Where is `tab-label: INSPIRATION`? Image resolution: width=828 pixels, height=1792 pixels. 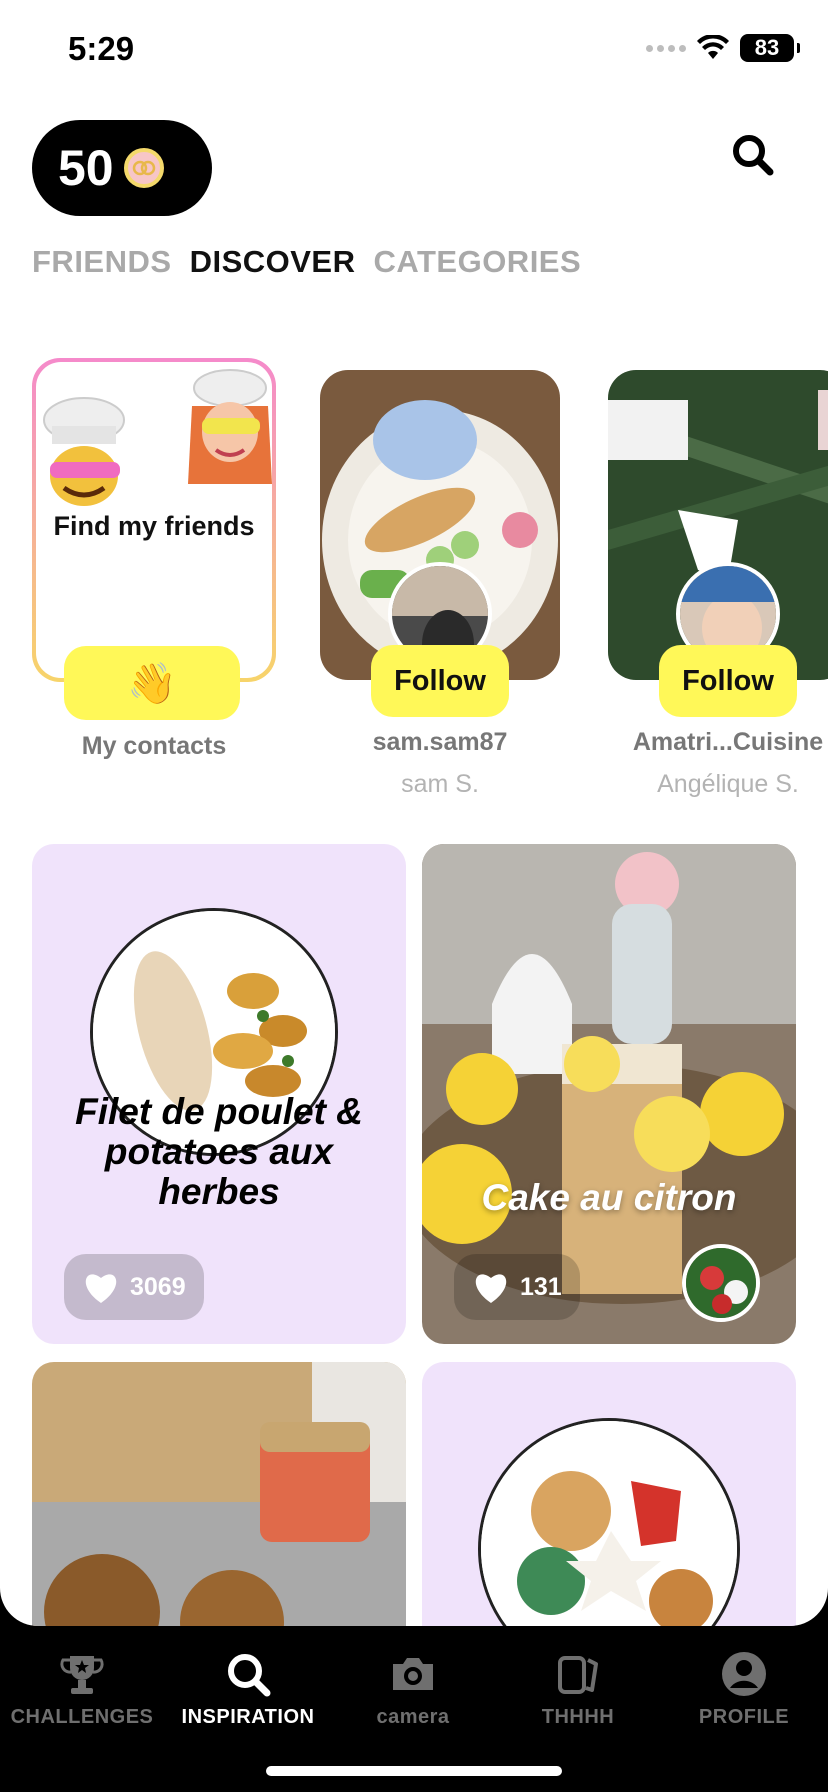
tab-label: INSPIRATION is located at coordinates (248, 1717).